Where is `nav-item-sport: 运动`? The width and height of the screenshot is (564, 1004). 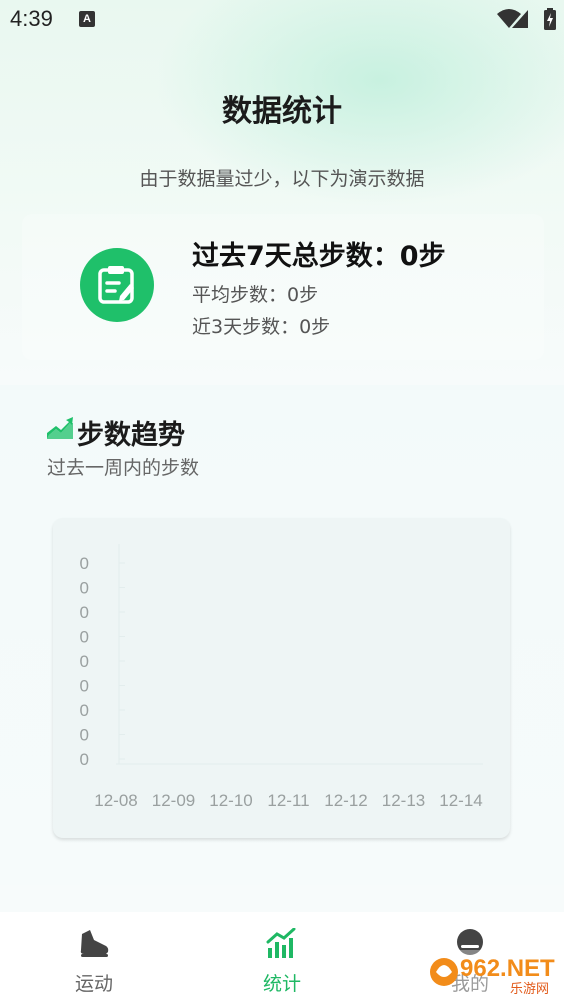
nav-item-sport: 运动 is located at coordinates (94, 958).